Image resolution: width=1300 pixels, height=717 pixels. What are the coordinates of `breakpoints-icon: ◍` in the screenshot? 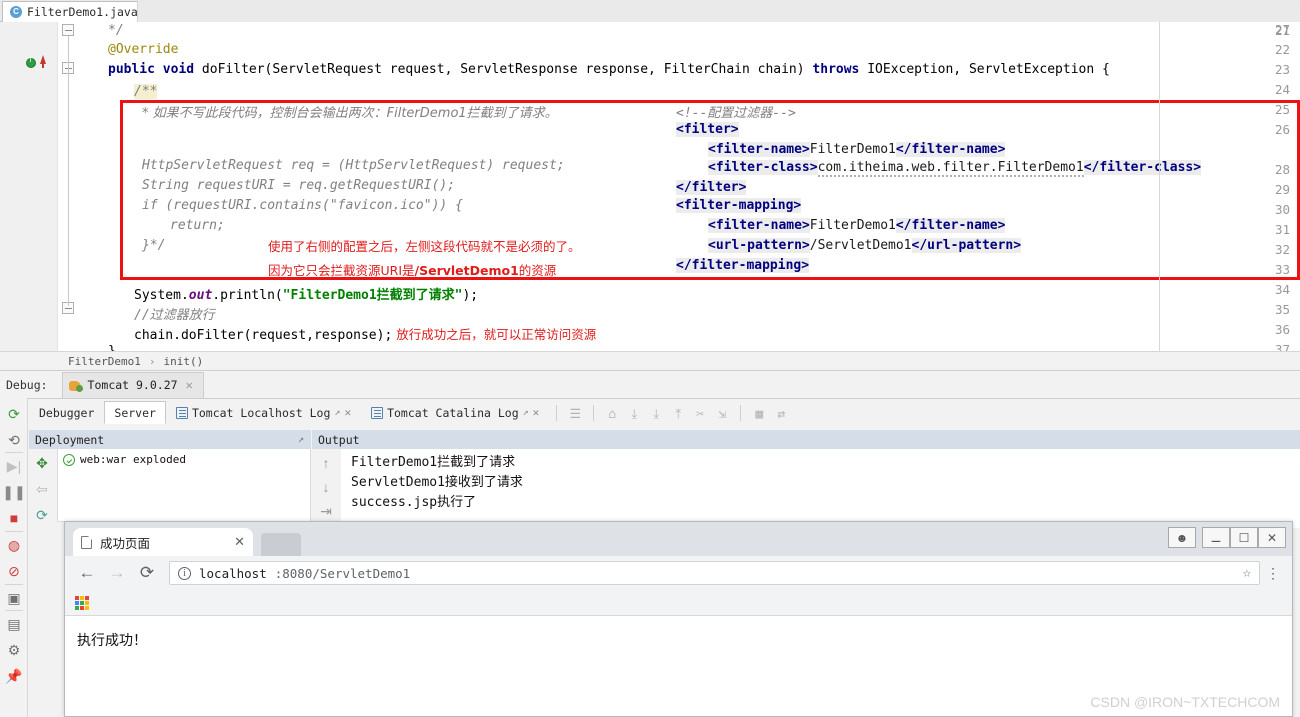 It's located at (14, 545).